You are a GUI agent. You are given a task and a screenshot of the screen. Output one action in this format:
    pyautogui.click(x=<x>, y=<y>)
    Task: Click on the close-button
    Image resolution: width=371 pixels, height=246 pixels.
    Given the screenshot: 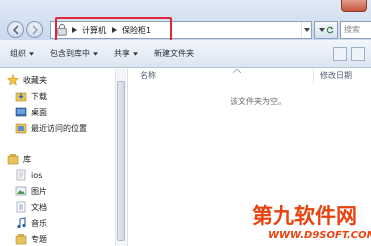 What is the action you would take?
    pyautogui.click(x=354, y=6)
    